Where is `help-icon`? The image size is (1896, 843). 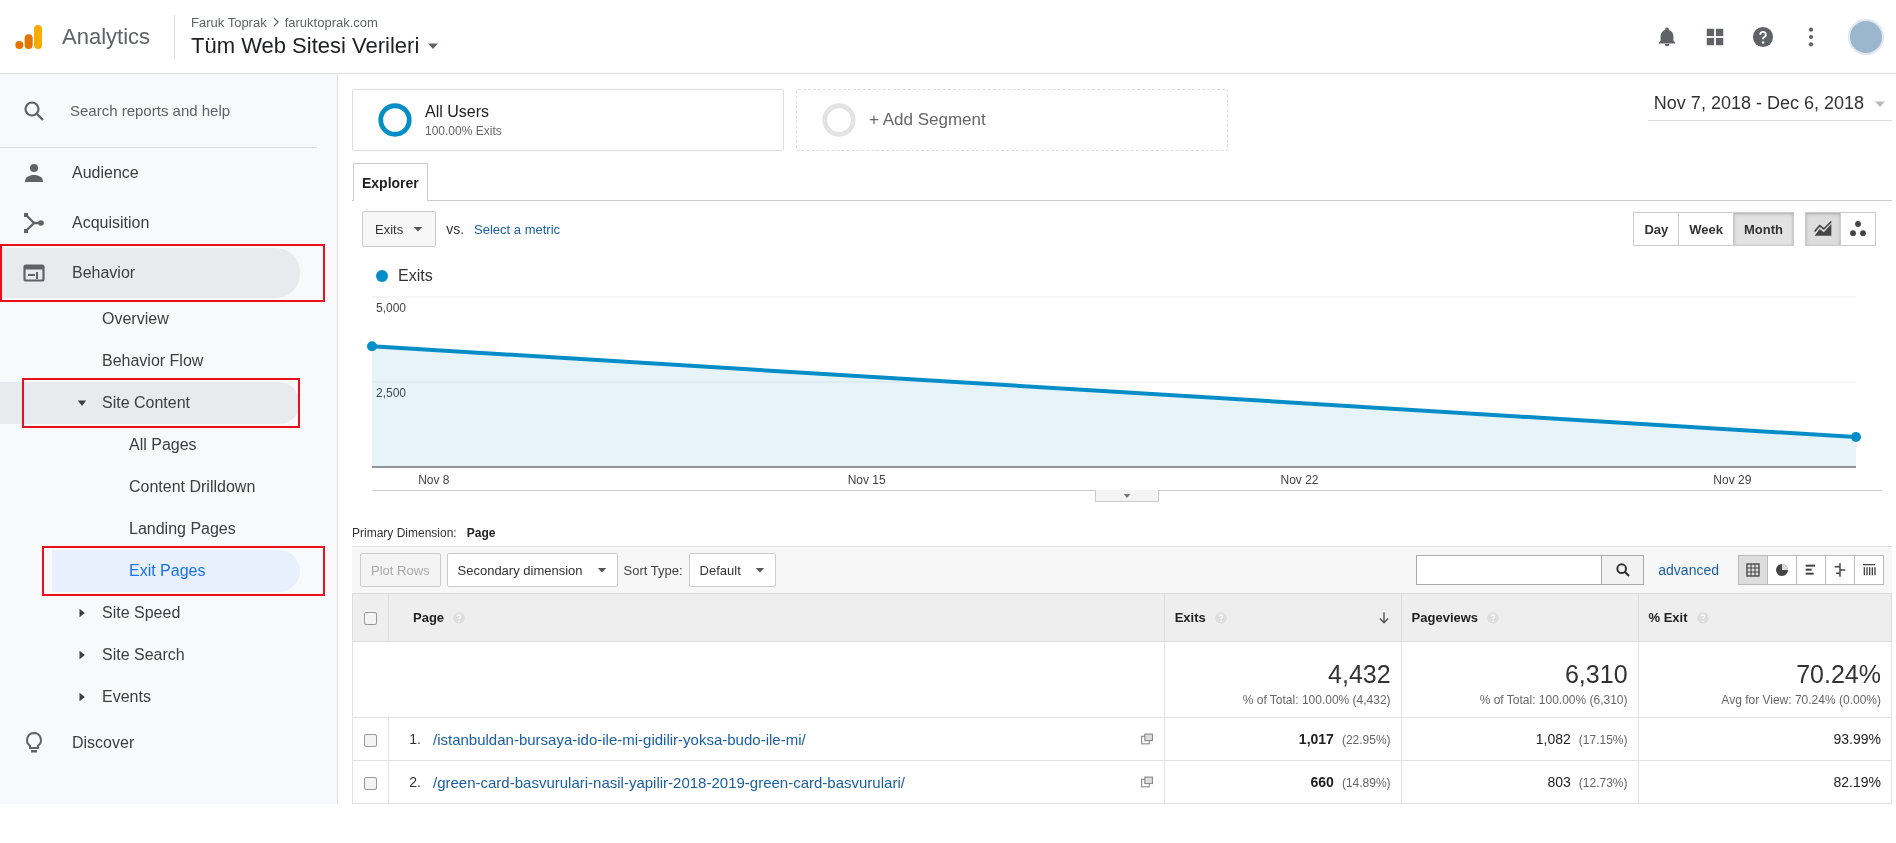 help-icon is located at coordinates (1763, 36).